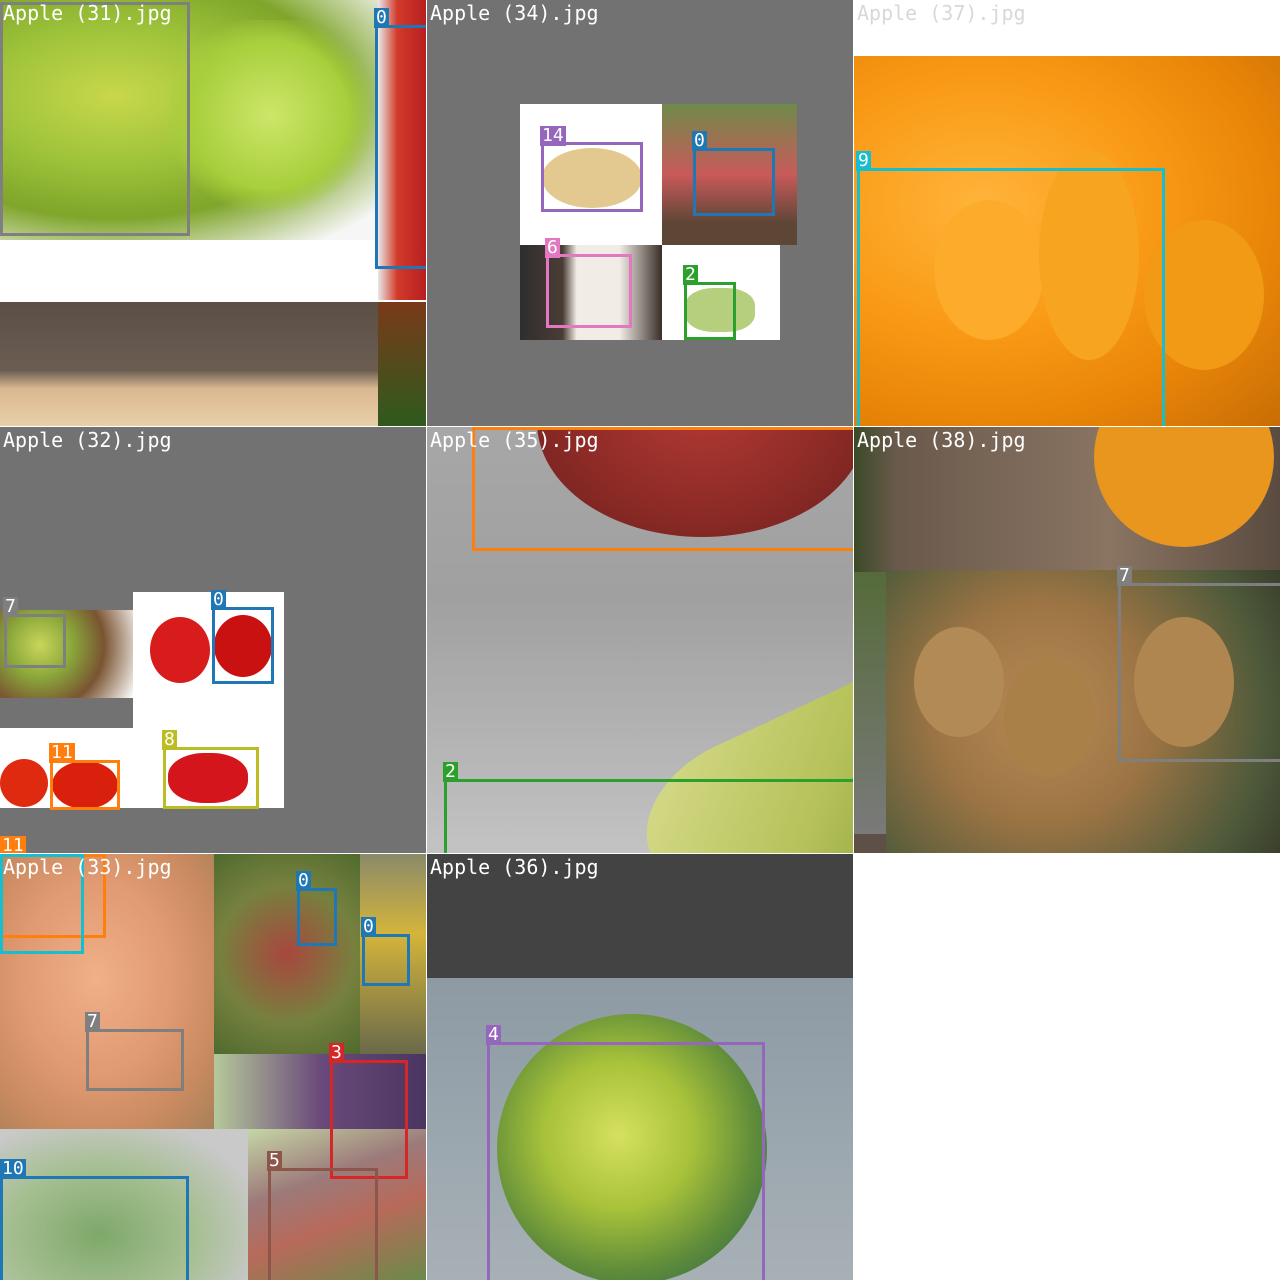 This screenshot has width=1280, height=1280. Describe the element at coordinates (270, 115) in the screenshot. I see `leaf-image` at that location.